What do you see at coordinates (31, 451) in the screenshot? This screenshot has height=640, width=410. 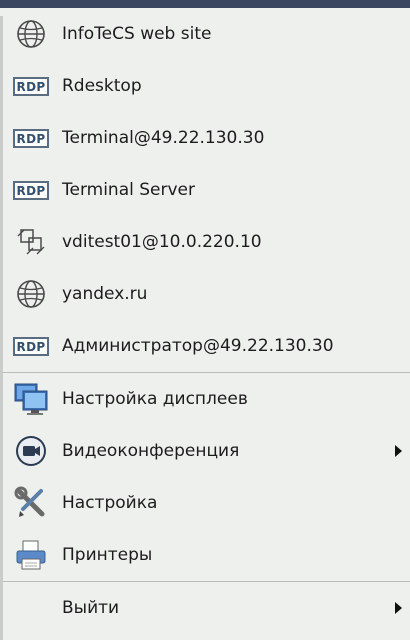 I see `video-camera-icon` at bounding box center [31, 451].